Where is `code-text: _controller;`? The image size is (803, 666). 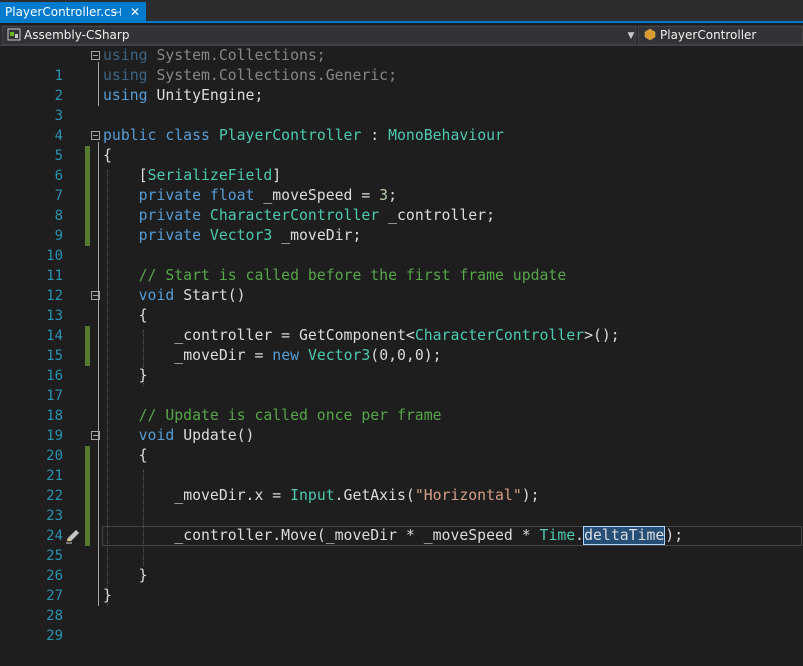
code-text: _controller; is located at coordinates (437, 215).